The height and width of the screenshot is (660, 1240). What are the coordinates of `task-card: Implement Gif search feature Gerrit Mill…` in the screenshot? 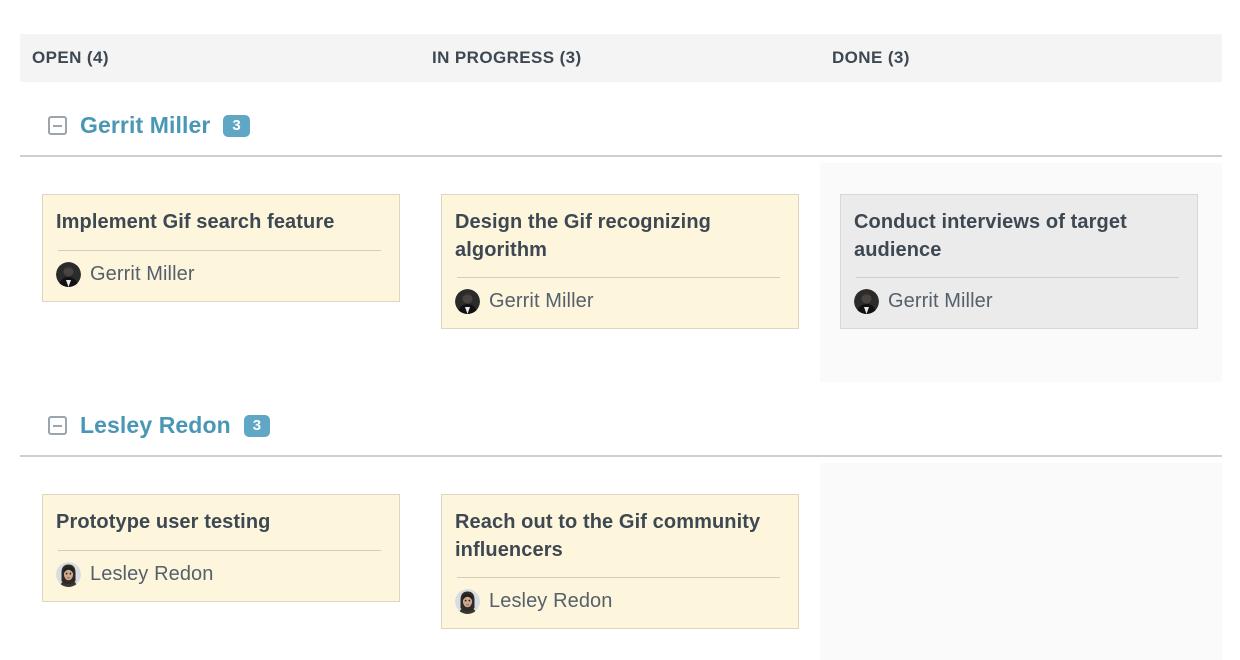 It's located at (221, 248).